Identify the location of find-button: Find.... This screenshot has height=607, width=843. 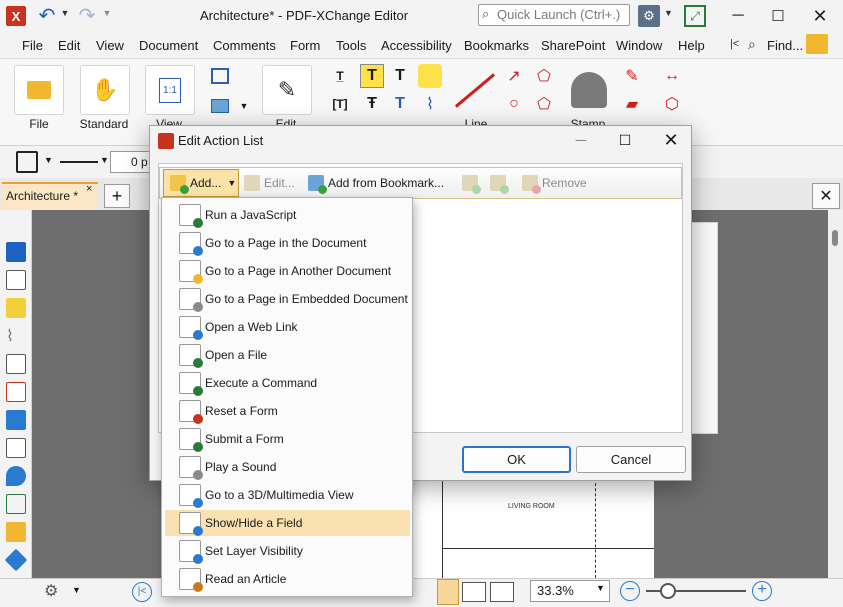
(785, 45).